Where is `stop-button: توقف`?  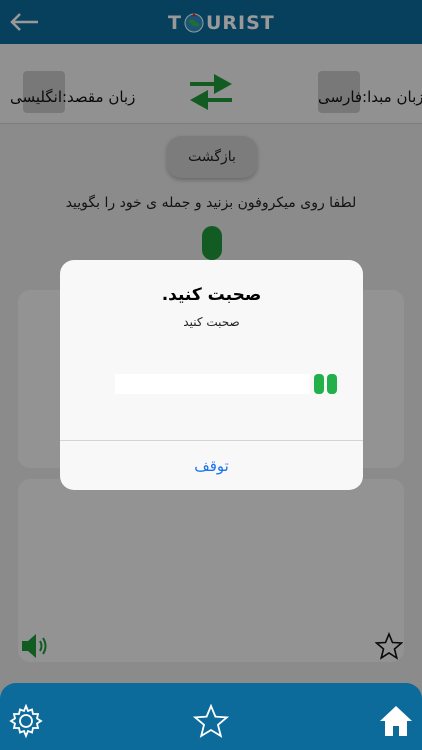 stop-button: توقف is located at coordinates (211, 465).